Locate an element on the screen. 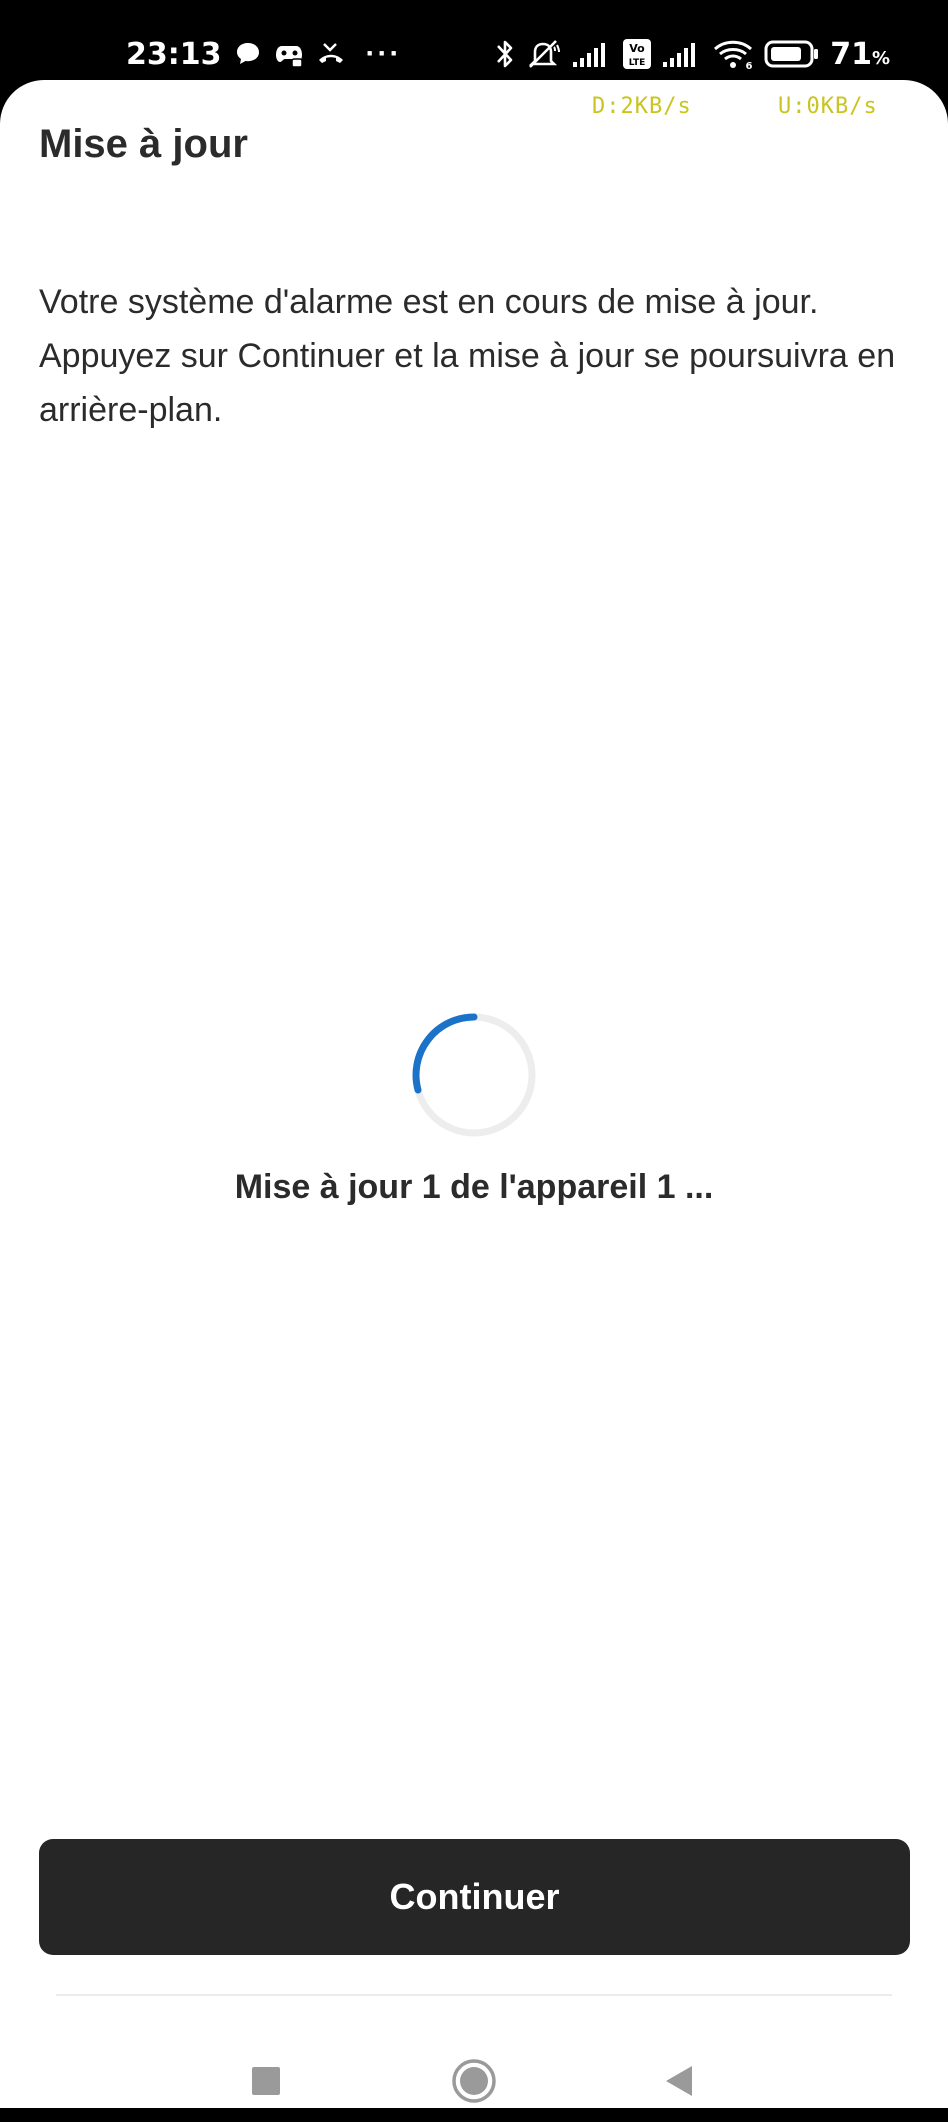  volte-bottom-label: LTE is located at coordinates (637, 63).